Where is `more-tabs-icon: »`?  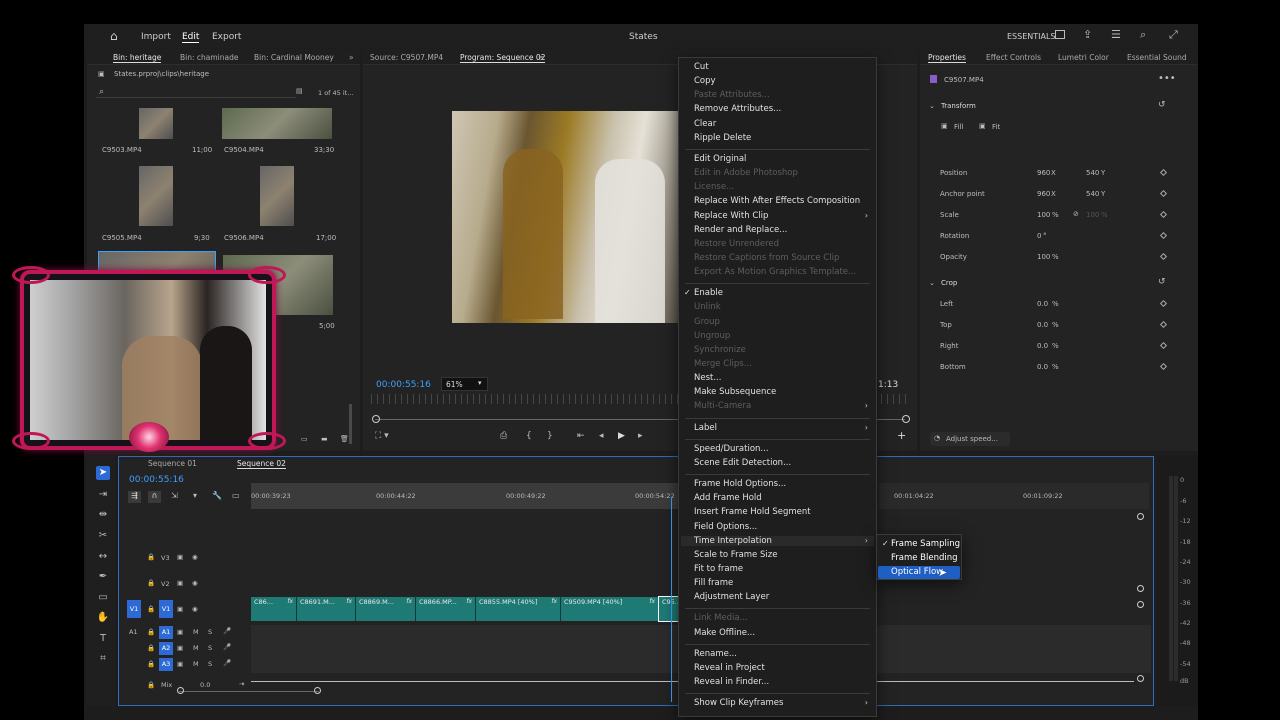 more-tabs-icon: » is located at coordinates (351, 57).